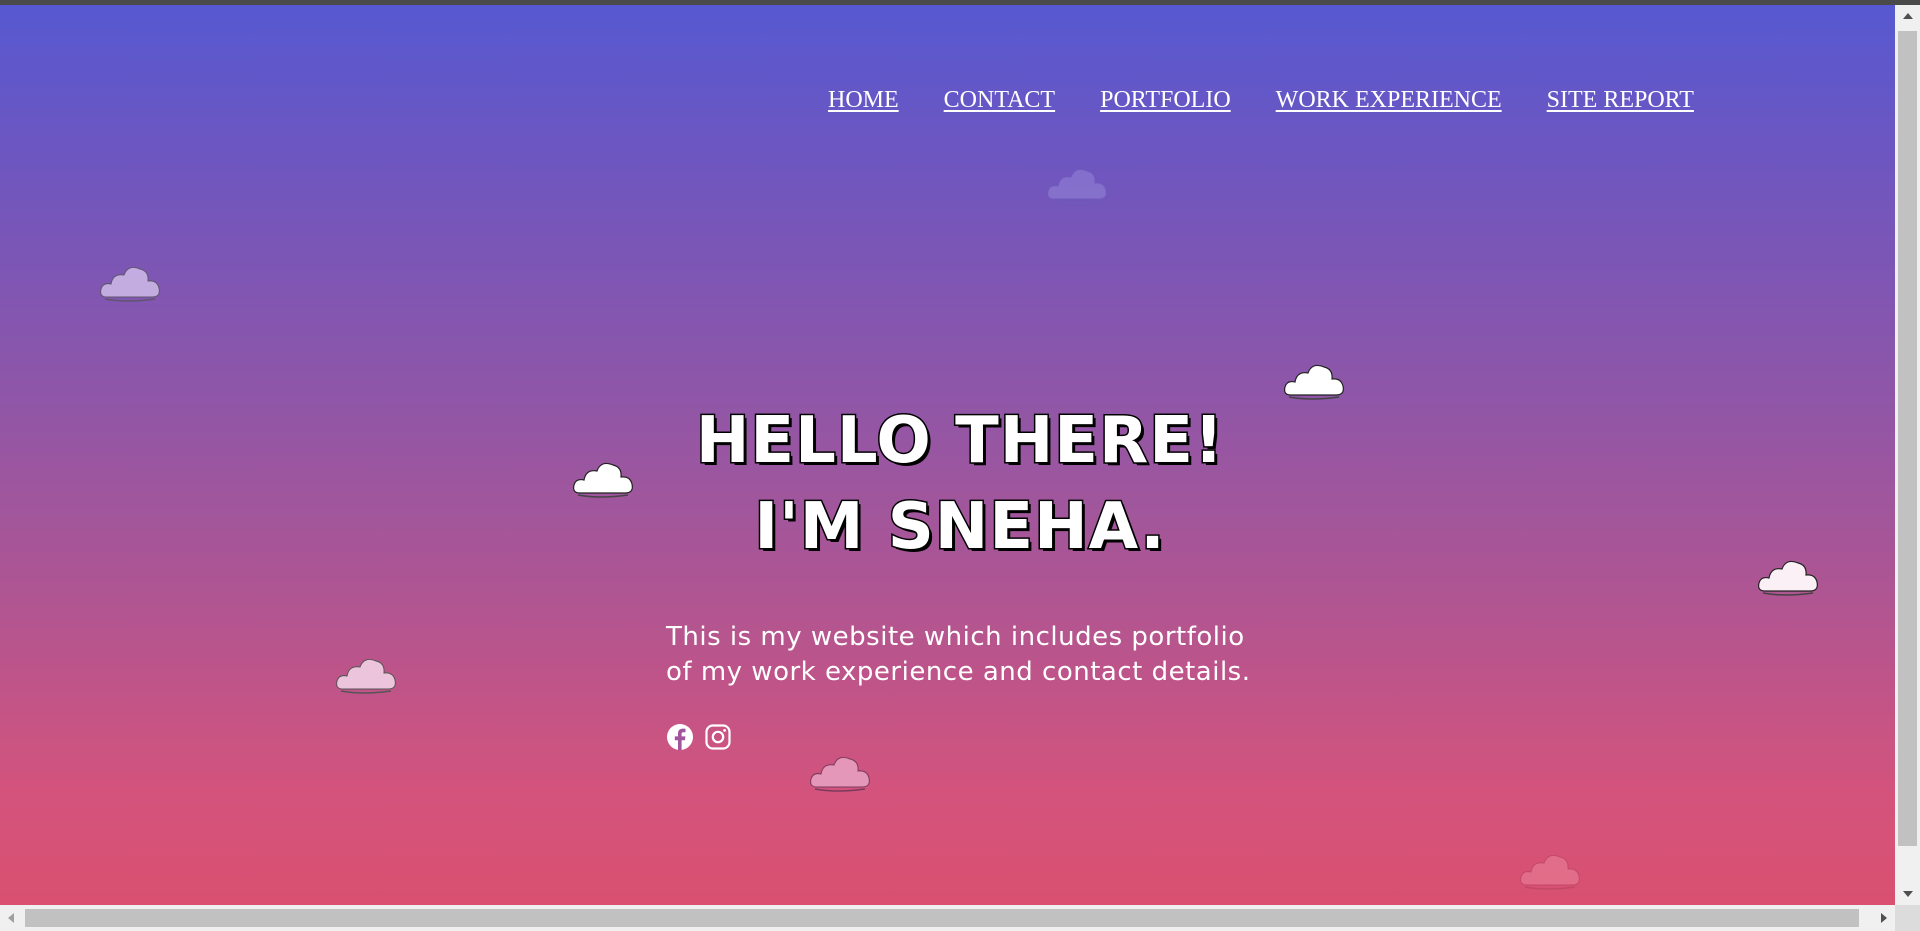 Image resolution: width=1920 pixels, height=931 pixels. Describe the element at coordinates (1907, 894) in the screenshot. I see `scroll-down-arrow-icon` at that location.